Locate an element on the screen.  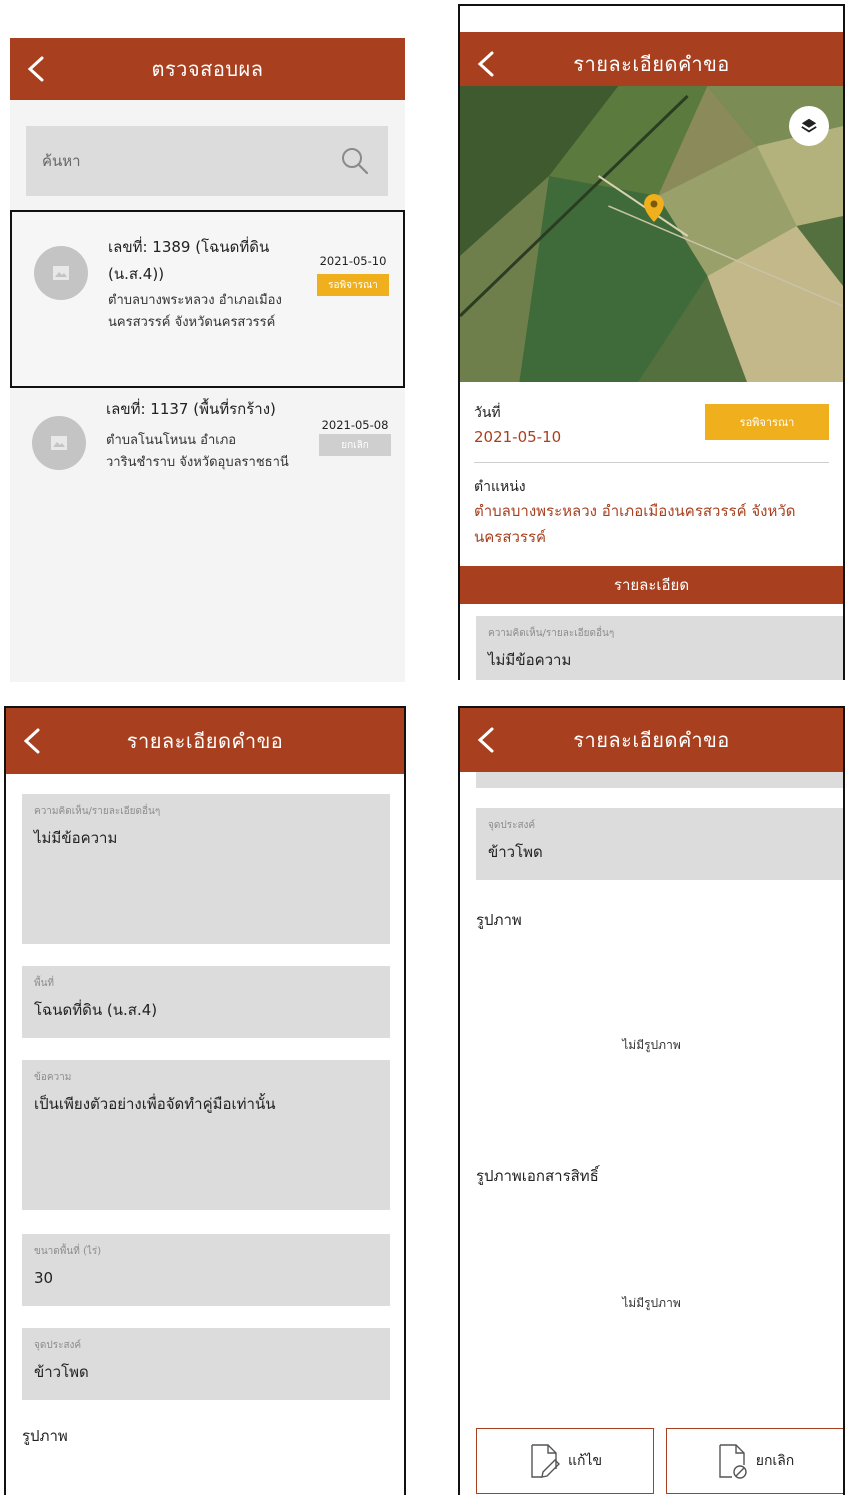
comment-value: ไม่มีข้อความ is located at coordinates (530, 660).